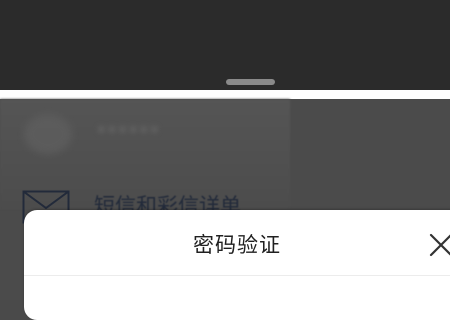 The width and height of the screenshot is (450, 320). What do you see at coordinates (237, 245) in the screenshot?
I see `dialog-title: 密码验证` at bounding box center [237, 245].